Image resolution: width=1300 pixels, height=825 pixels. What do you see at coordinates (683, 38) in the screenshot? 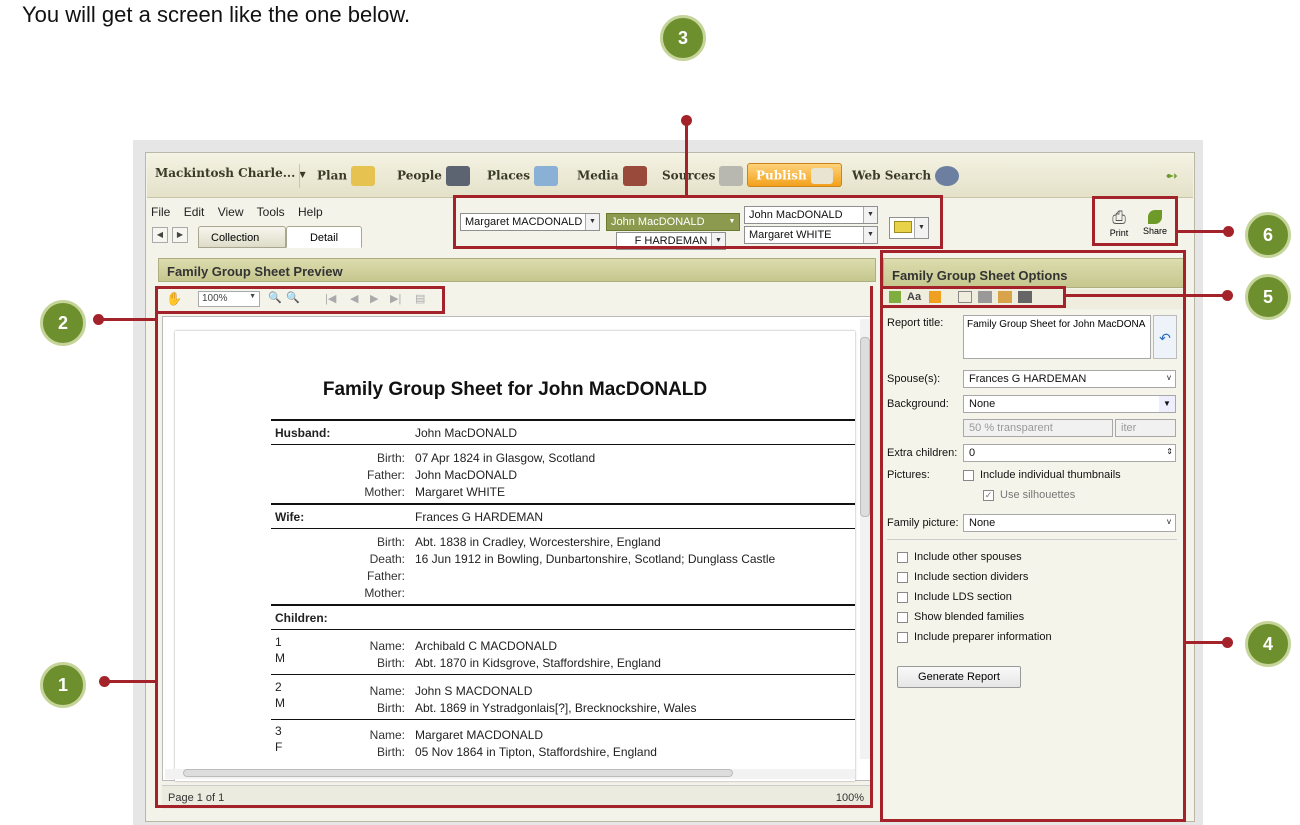
I see `callout-badge-3: 3` at bounding box center [683, 38].